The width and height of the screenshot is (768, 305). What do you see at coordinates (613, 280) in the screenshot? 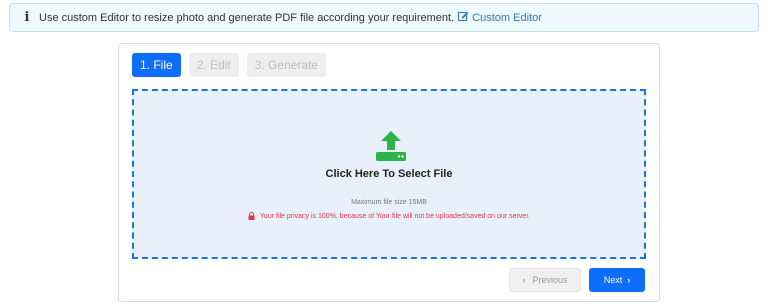
I see `next-button-label: Next` at bounding box center [613, 280].